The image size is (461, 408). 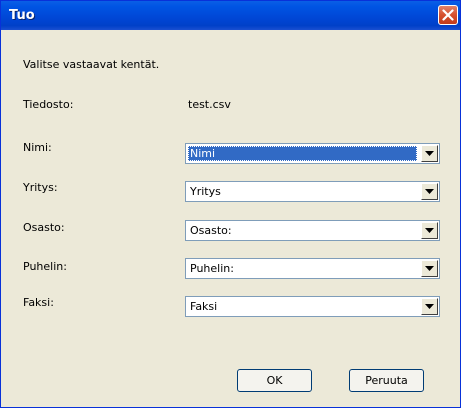 I want to click on department-dropdown-button, so click(x=429, y=230).